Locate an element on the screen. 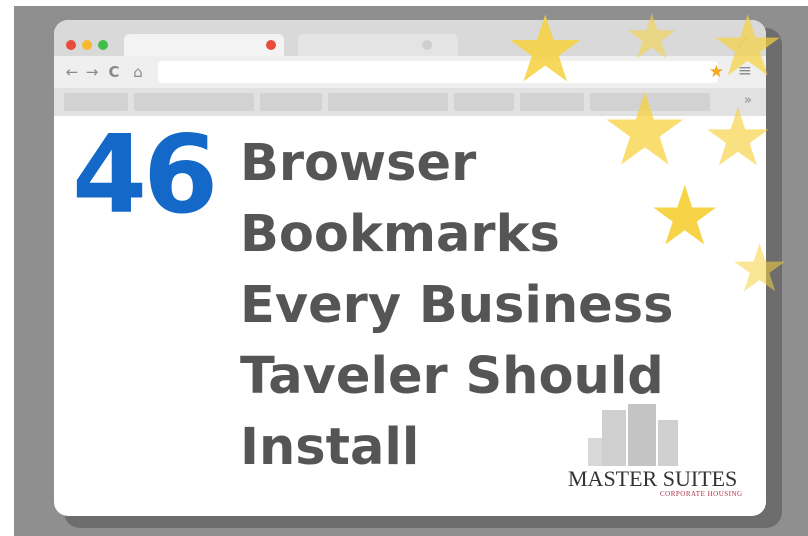  bookmark-count: 46 is located at coordinates (145, 175).